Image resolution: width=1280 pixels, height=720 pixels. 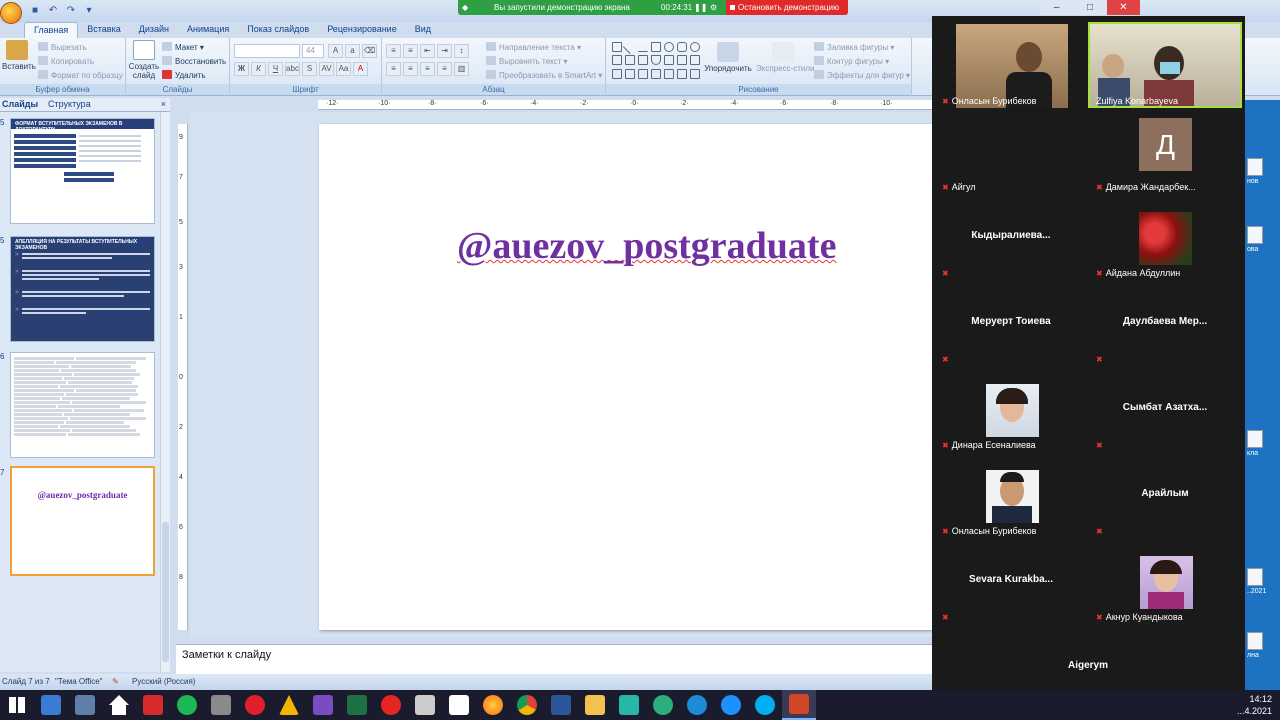 What do you see at coordinates (669, 246) in the screenshot?
I see `slide-title: @auezov_postgraduate` at bounding box center [669, 246].